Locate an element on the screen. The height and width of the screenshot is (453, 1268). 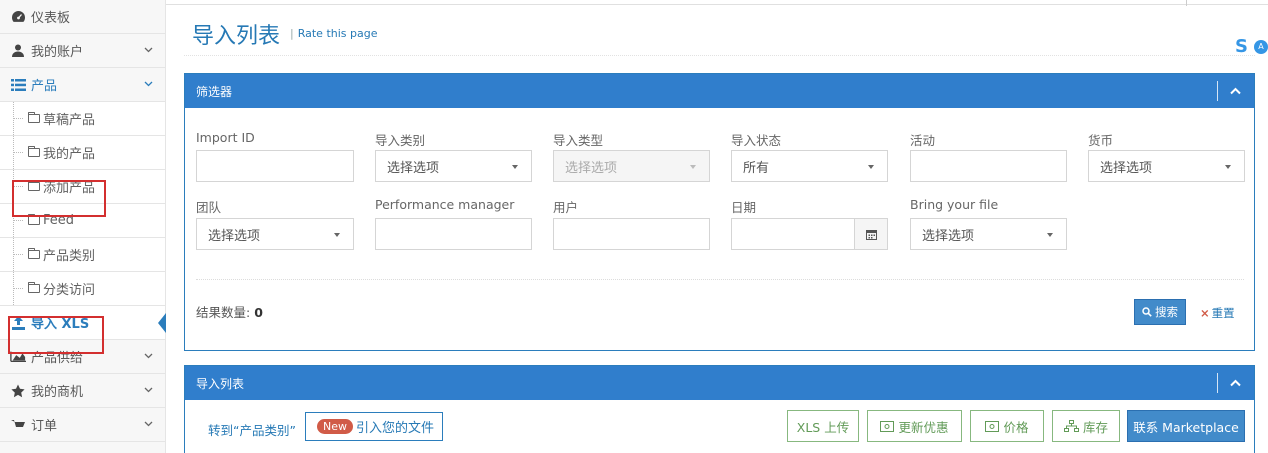
sidebar-item-account: 我的账户 is located at coordinates (82, 51).